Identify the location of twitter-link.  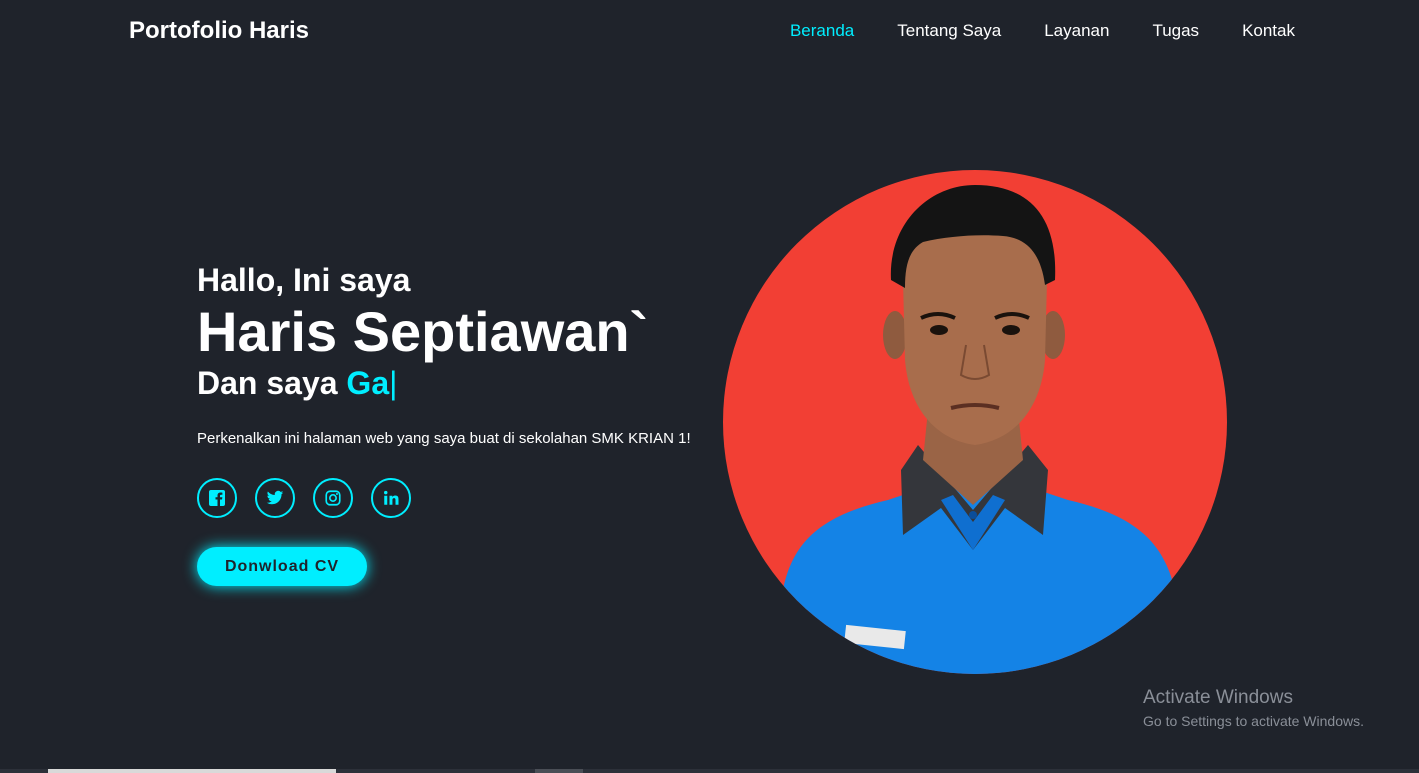
(275, 498).